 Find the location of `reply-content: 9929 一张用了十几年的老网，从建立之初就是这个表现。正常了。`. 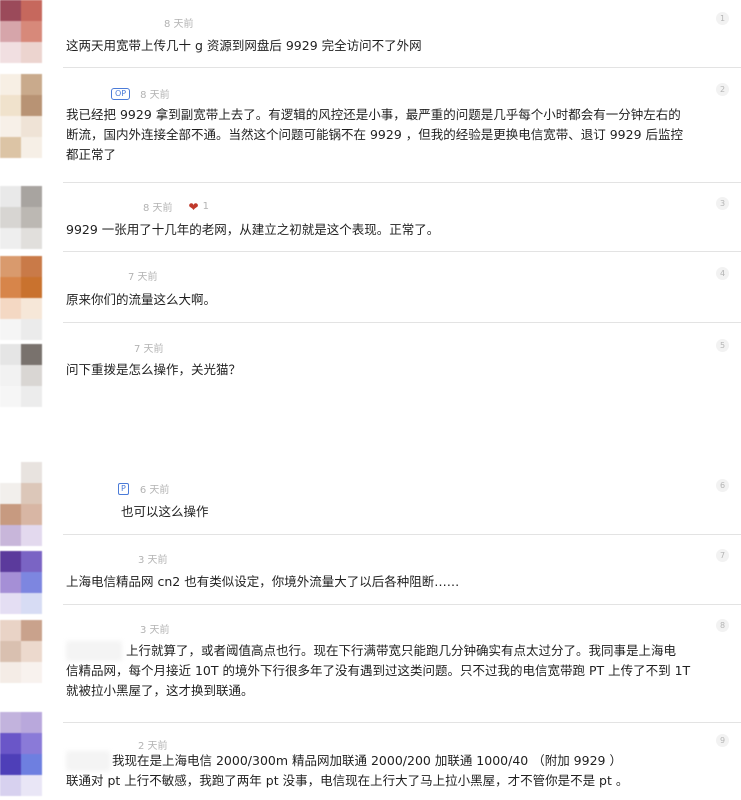

reply-content: 9929 一张用了十几年的老网，从建立之初就是这个表现。正常了。 is located at coordinates (253, 229).